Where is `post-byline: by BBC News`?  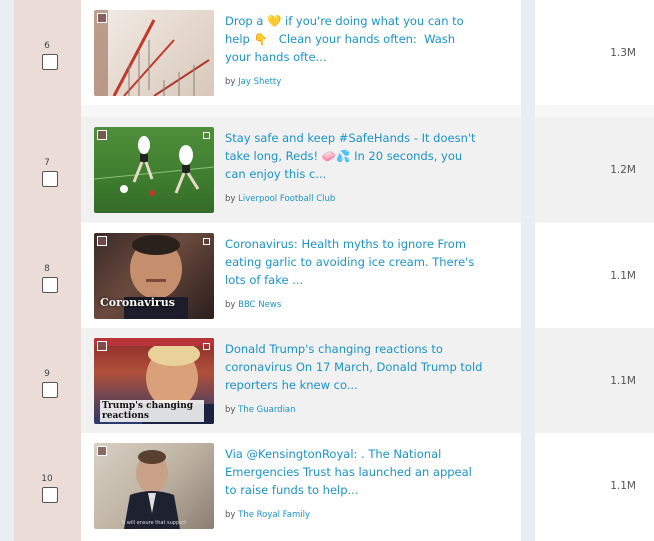 post-byline: by BBC News is located at coordinates (253, 305).